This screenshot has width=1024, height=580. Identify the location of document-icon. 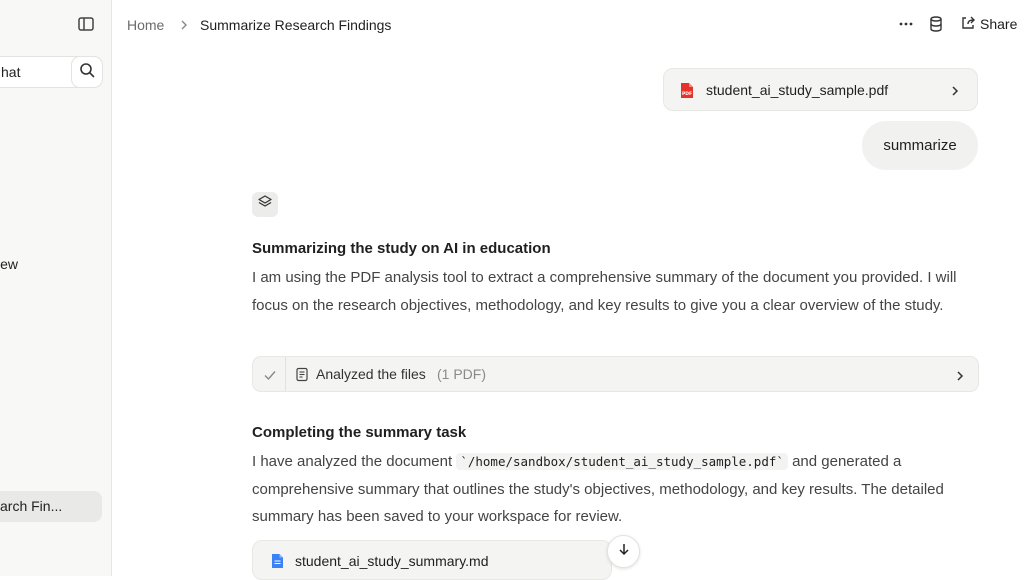
(302, 374).